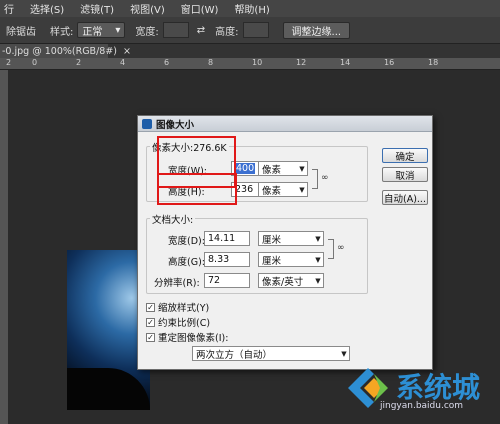 The height and width of the screenshot is (424, 500). Describe the element at coordinates (62, 32) in the screenshot. I see `style-label: 样式:` at that location.